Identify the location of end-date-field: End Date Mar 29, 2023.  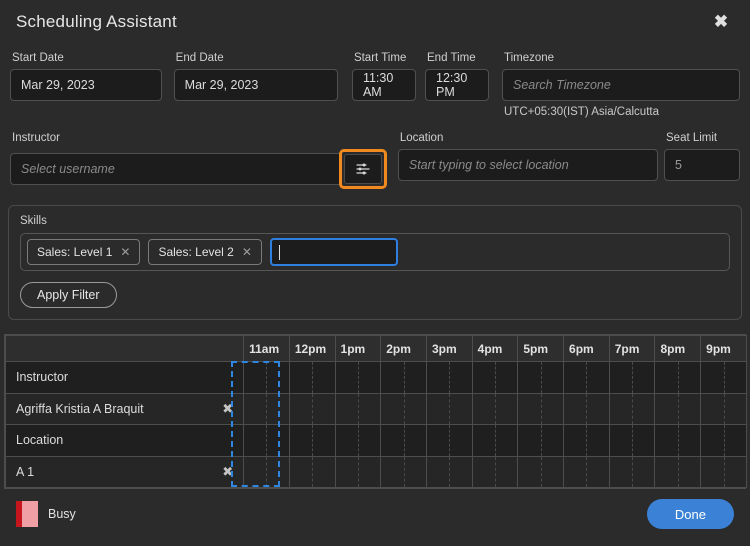
(255, 76).